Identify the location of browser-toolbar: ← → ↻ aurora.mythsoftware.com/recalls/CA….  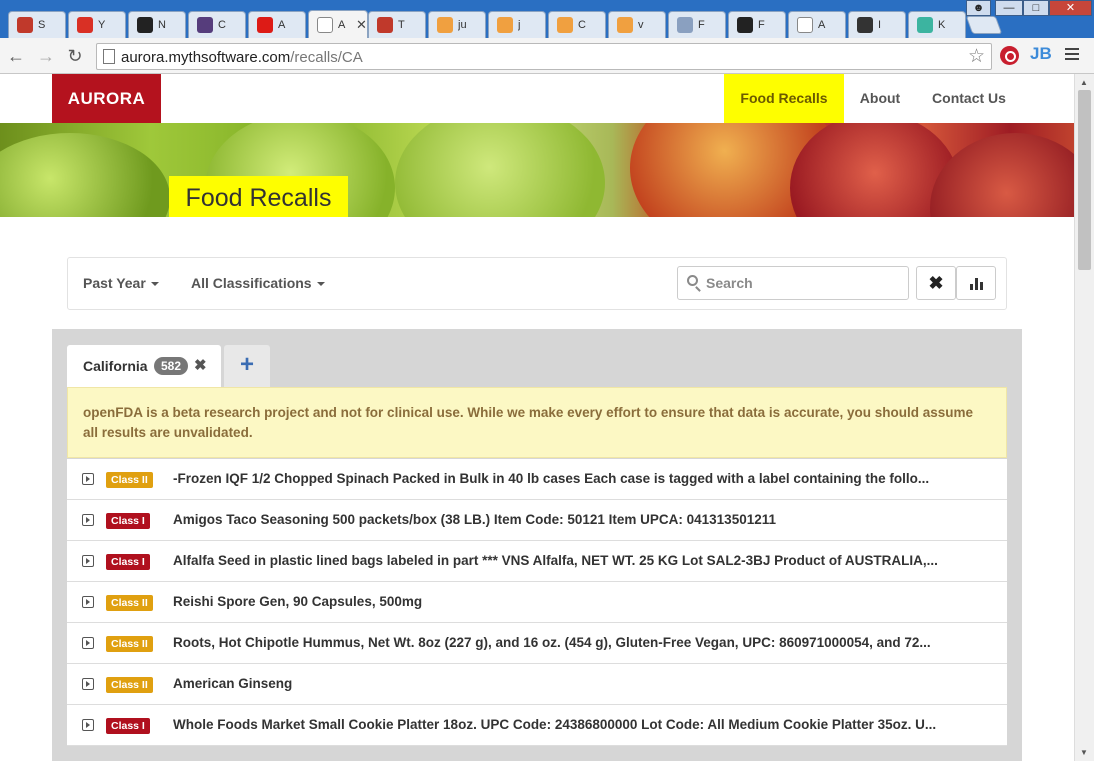
(547, 56).